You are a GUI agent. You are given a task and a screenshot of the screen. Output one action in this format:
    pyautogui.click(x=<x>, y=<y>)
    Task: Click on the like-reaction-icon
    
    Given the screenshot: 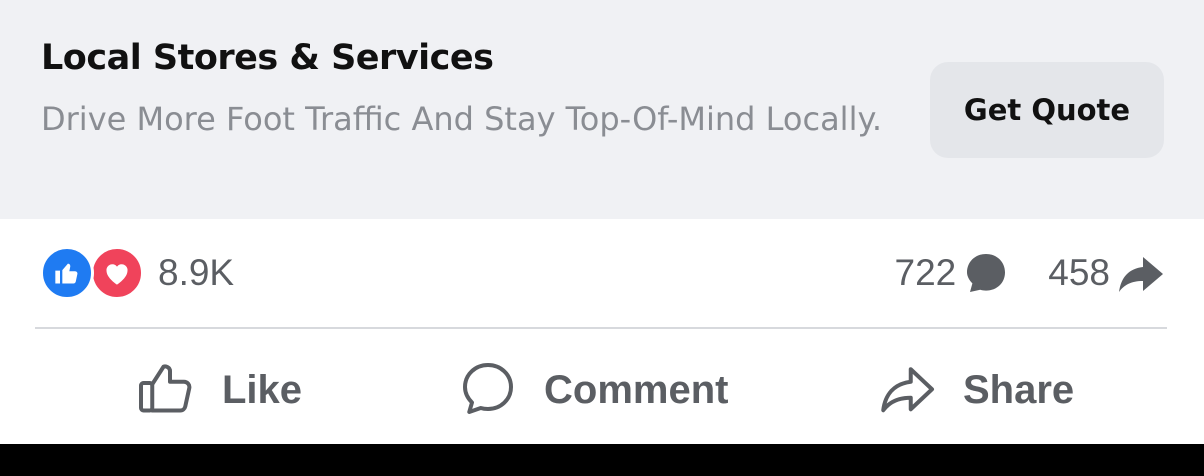 What is the action you would take?
    pyautogui.click(x=67, y=273)
    